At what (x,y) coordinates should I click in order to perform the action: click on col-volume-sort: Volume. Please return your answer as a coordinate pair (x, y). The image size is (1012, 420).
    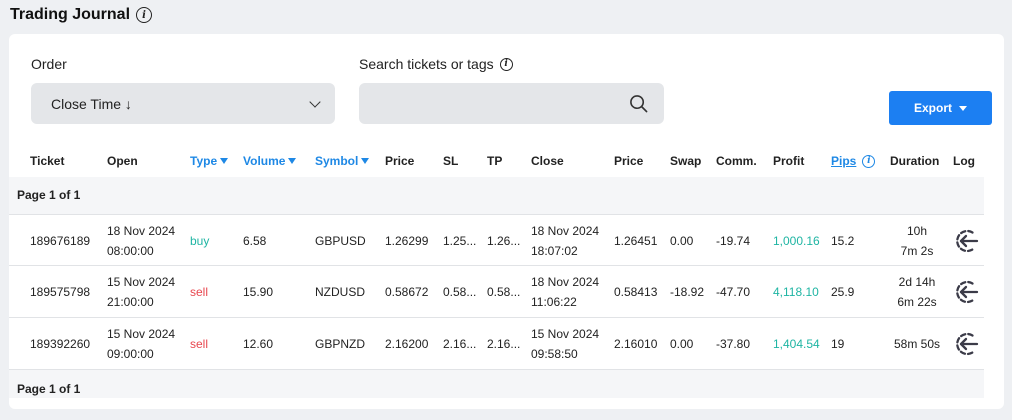
    Looking at the image, I should click on (270, 161).